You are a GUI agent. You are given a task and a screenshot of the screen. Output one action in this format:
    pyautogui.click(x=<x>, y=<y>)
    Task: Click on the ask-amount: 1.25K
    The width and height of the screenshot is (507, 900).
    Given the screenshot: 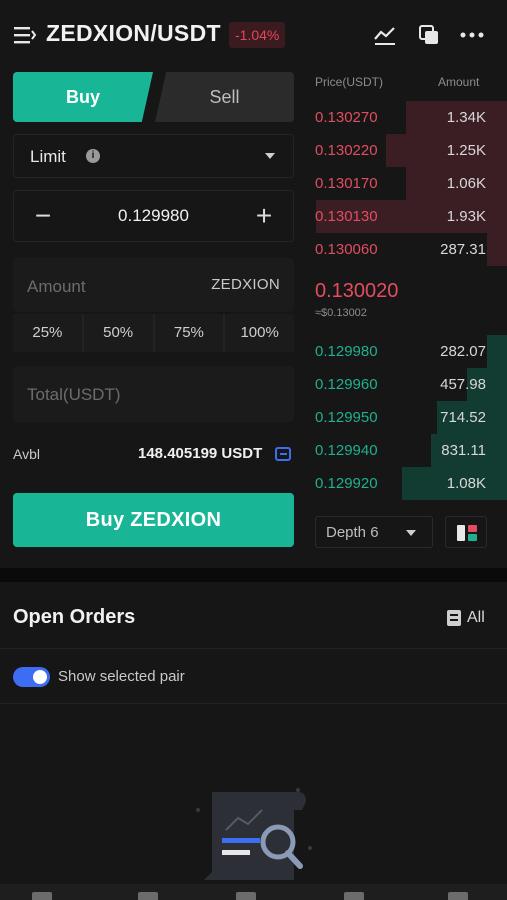 What is the action you would take?
    pyautogui.click(x=466, y=150)
    